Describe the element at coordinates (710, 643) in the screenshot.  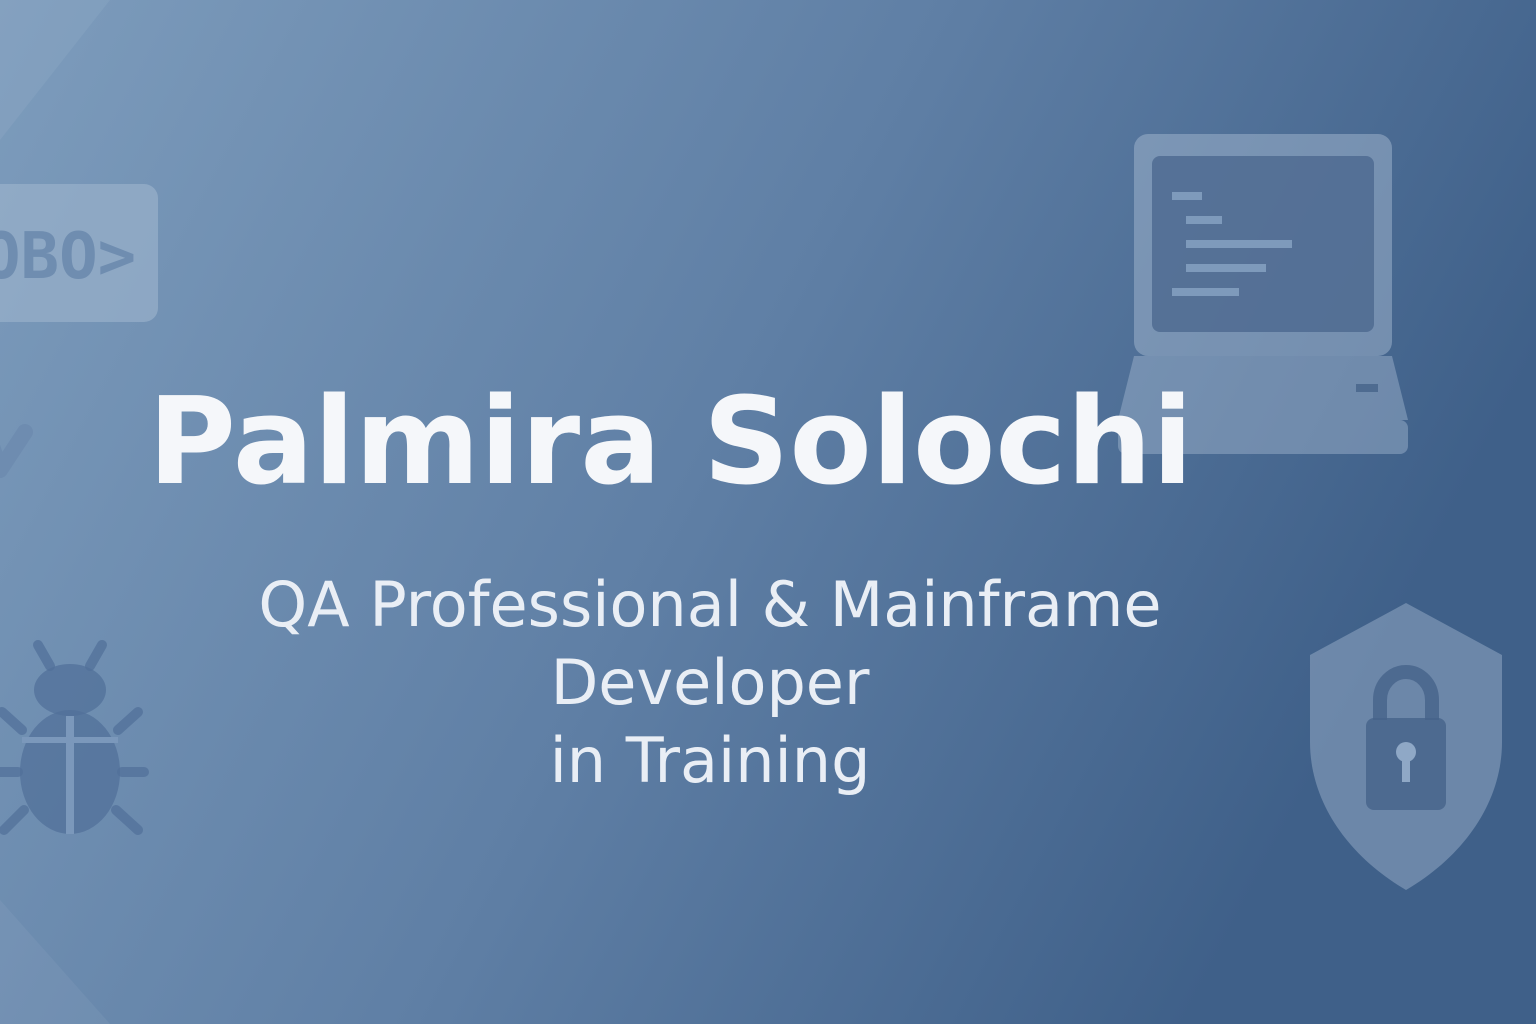
I see `subtitle-line-1: QA Professional & Mainframe Developer` at that location.